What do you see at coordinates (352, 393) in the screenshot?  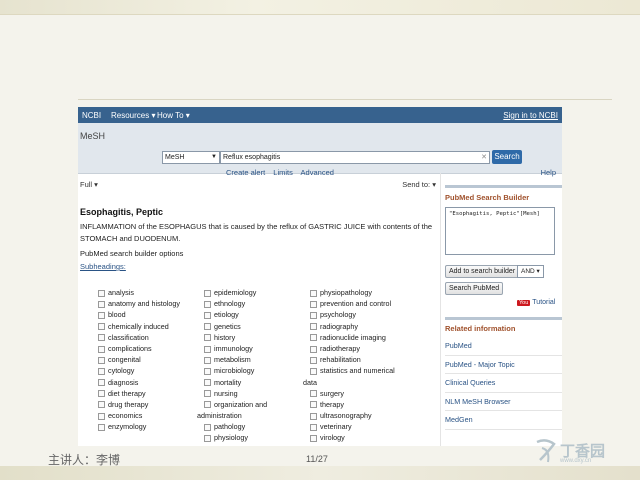 I see `subheading-item: surgery` at bounding box center [352, 393].